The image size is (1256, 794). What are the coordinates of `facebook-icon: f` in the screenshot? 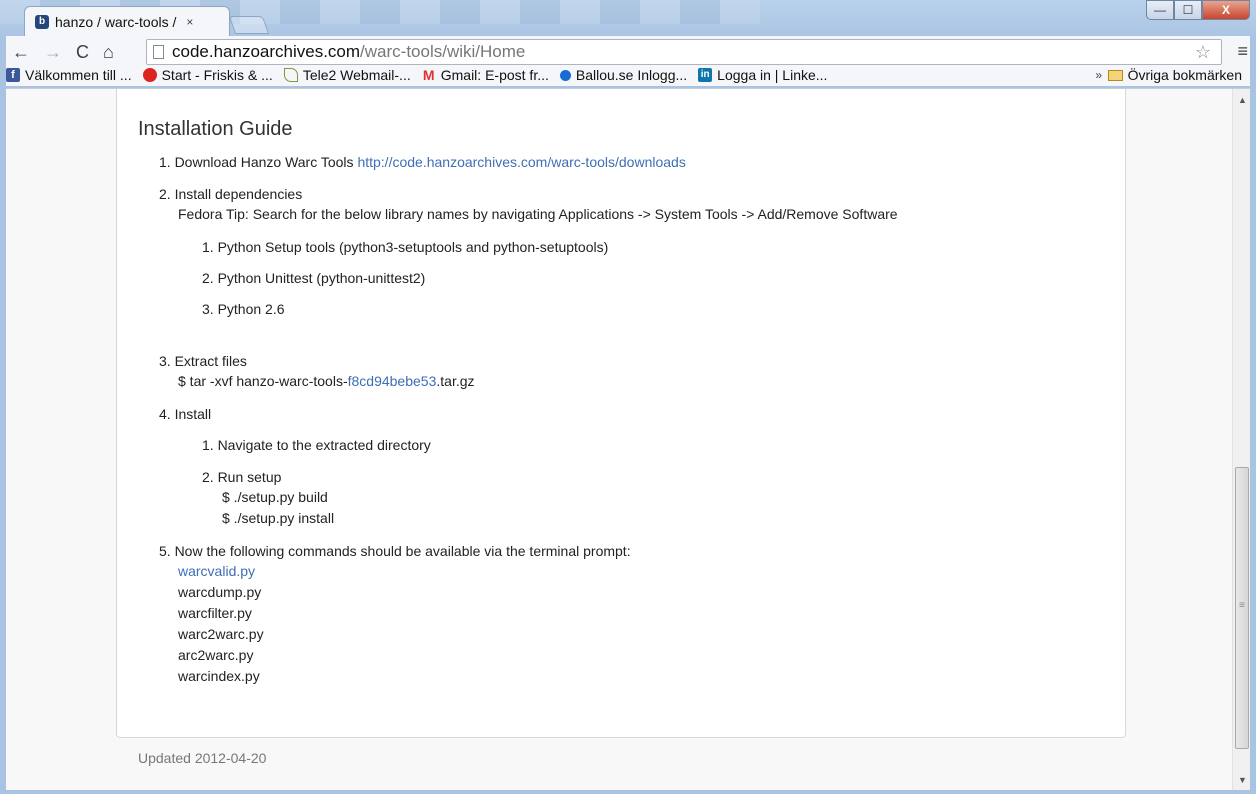 It's located at (13, 75).